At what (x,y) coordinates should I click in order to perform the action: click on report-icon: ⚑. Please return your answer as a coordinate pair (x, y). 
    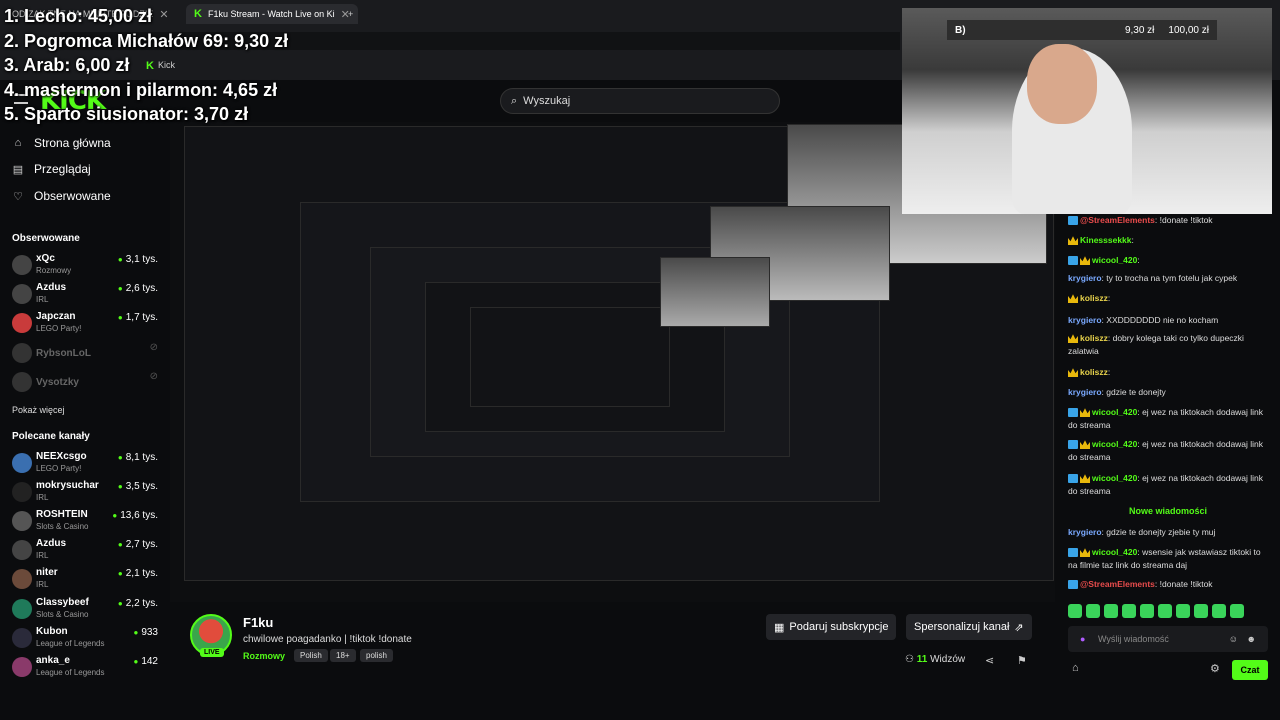
    Looking at the image, I should click on (1022, 660).